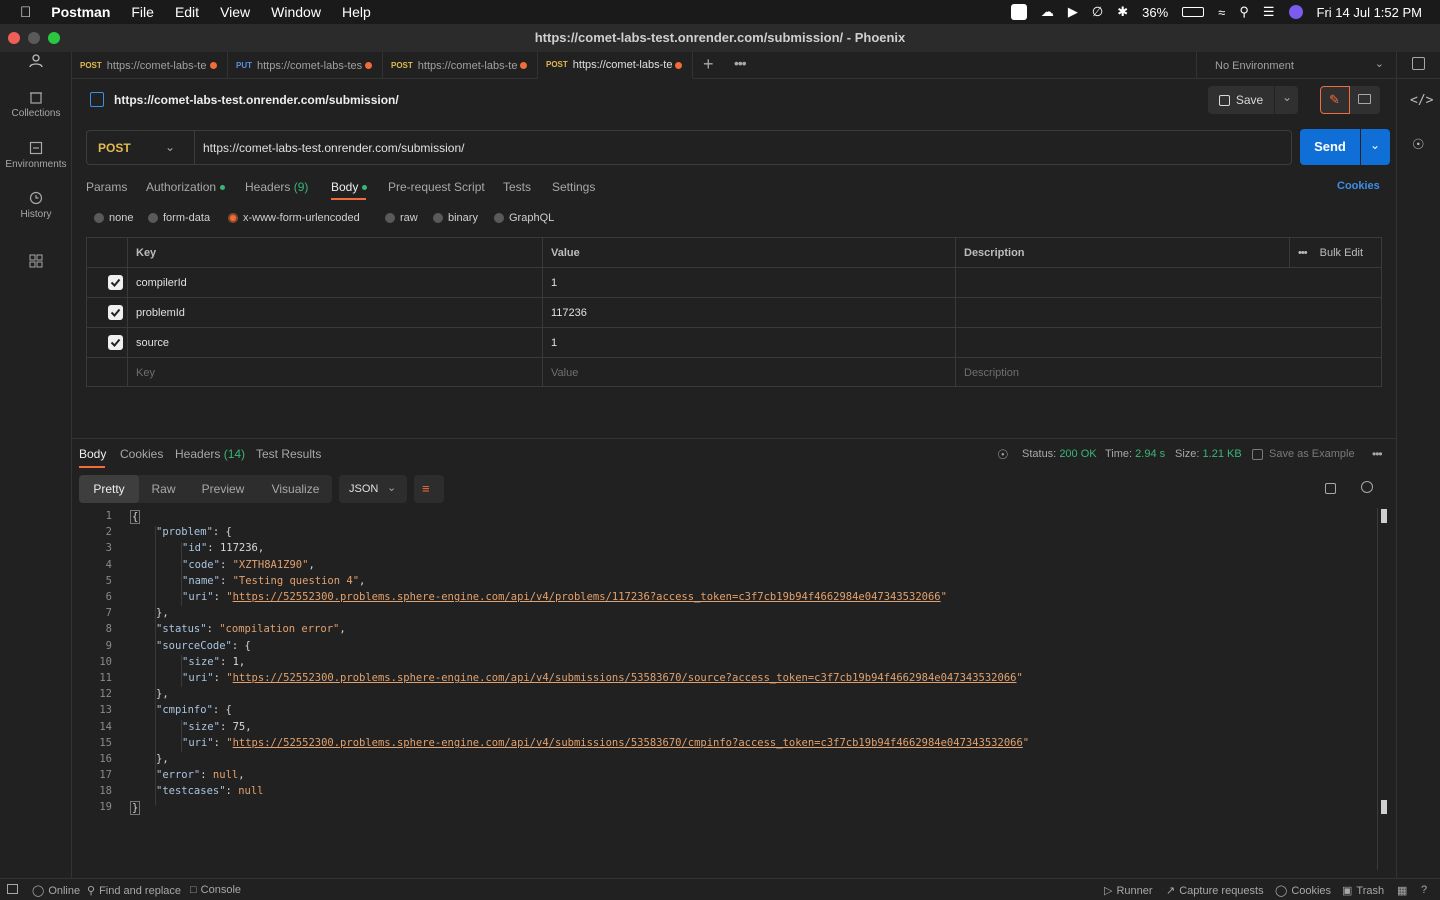  I want to click on cookies-link: Cookies, so click(1358, 186).